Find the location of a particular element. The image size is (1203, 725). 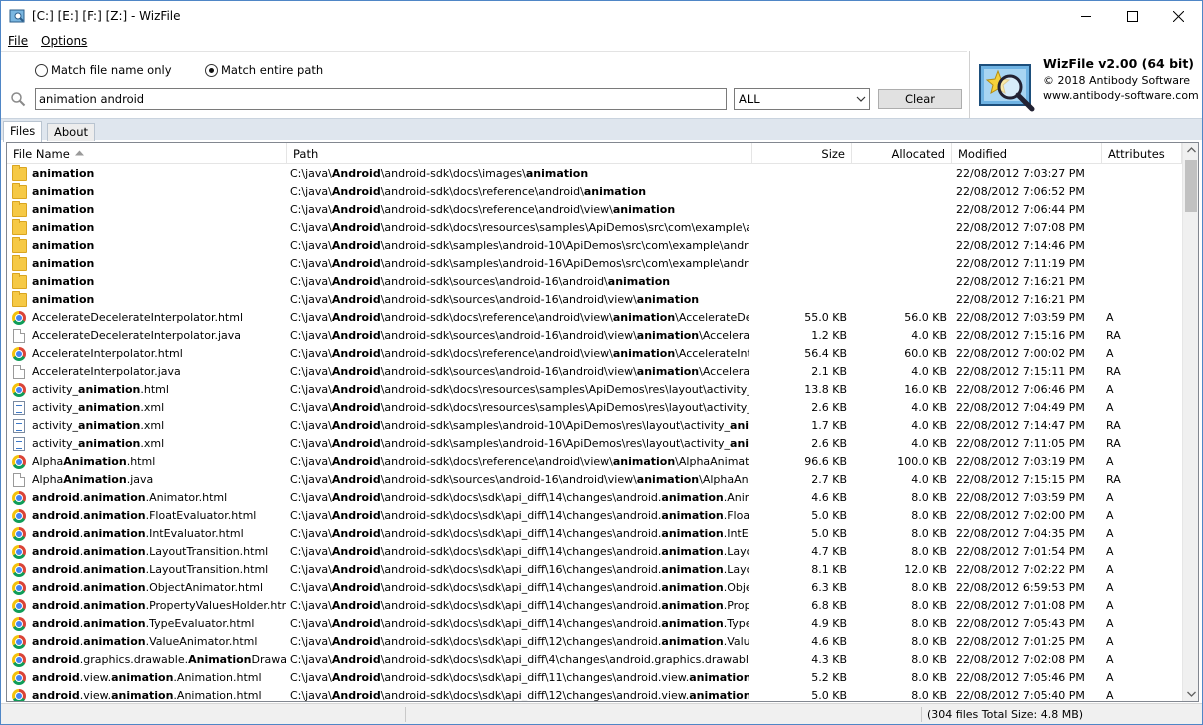

menu-options: Options is located at coordinates (64, 41).